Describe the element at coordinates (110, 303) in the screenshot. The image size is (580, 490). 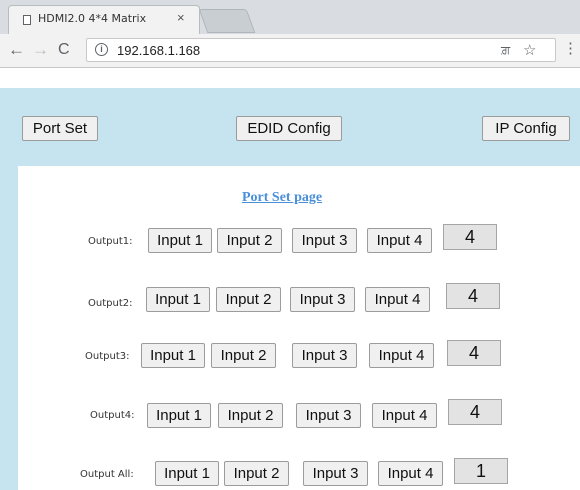
I see `output2-label: Output2:` at that location.